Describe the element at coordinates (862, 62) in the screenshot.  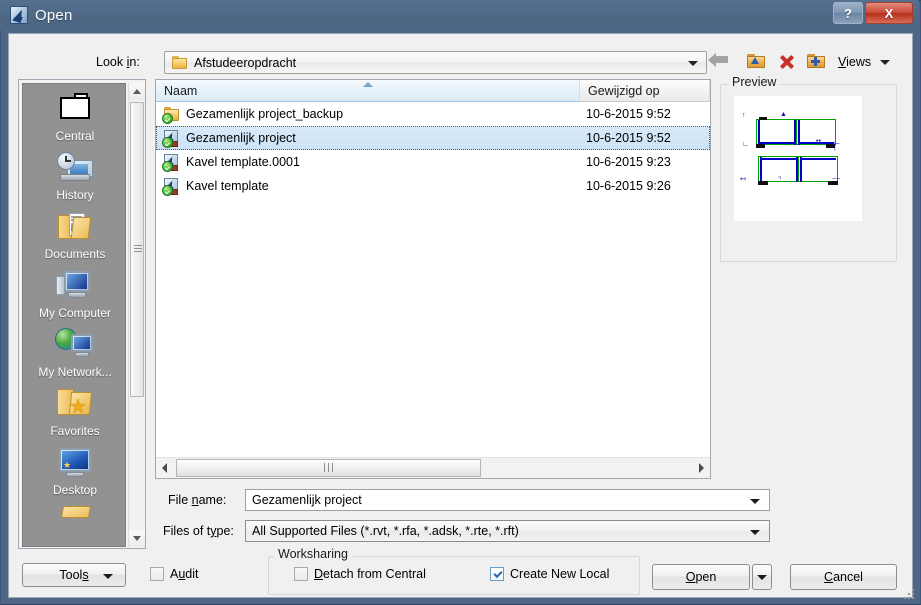
I see `views-button: Views` at that location.